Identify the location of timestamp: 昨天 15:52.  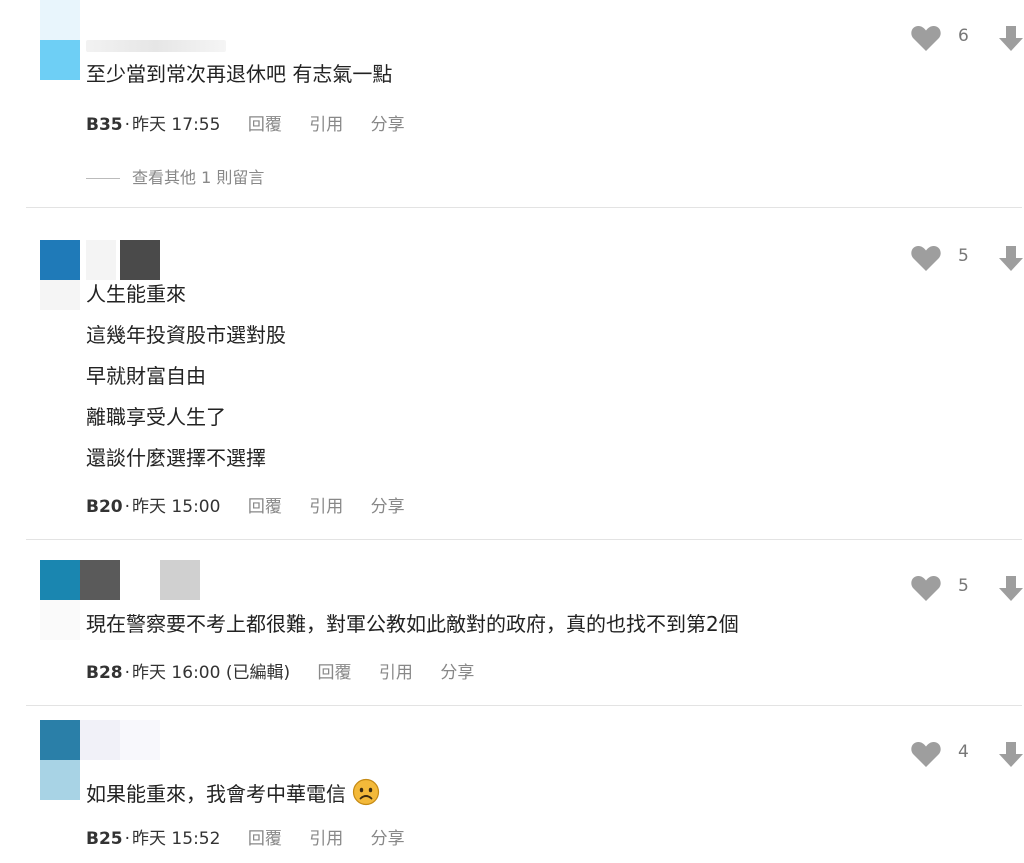
(176, 839).